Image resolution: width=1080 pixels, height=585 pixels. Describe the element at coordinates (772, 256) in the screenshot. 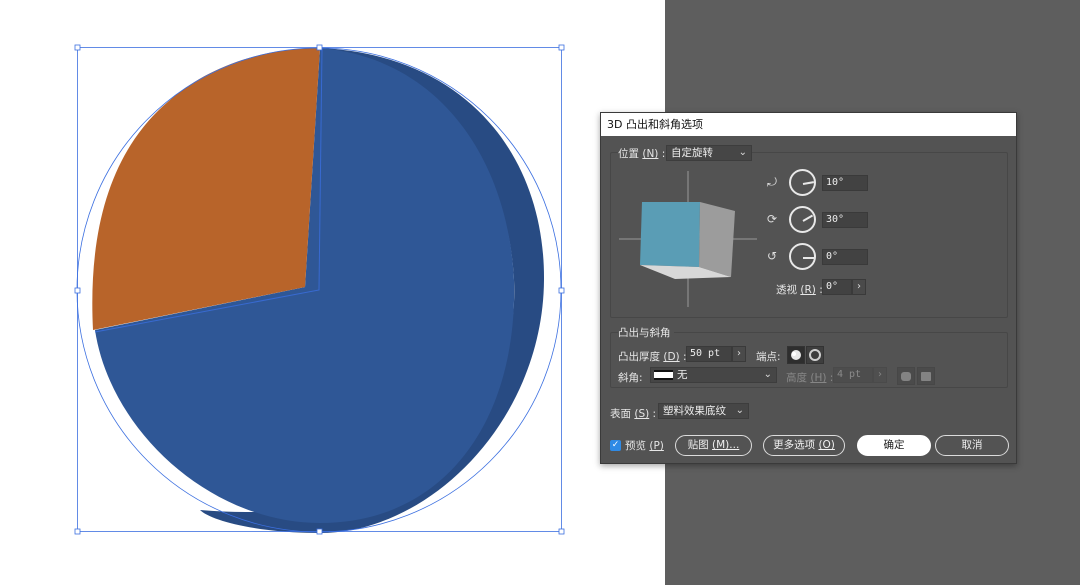

I see `rotate-z-icon: ↺` at that location.